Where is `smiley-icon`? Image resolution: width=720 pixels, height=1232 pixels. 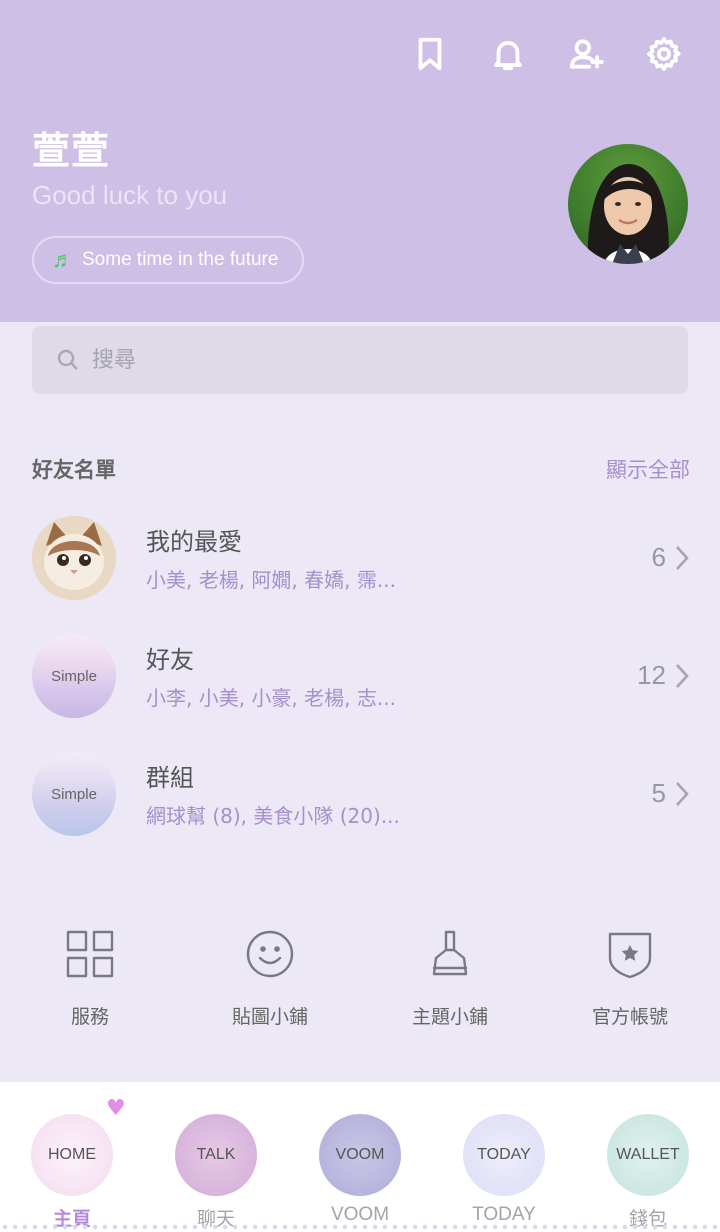 smiley-icon is located at coordinates (270, 954).